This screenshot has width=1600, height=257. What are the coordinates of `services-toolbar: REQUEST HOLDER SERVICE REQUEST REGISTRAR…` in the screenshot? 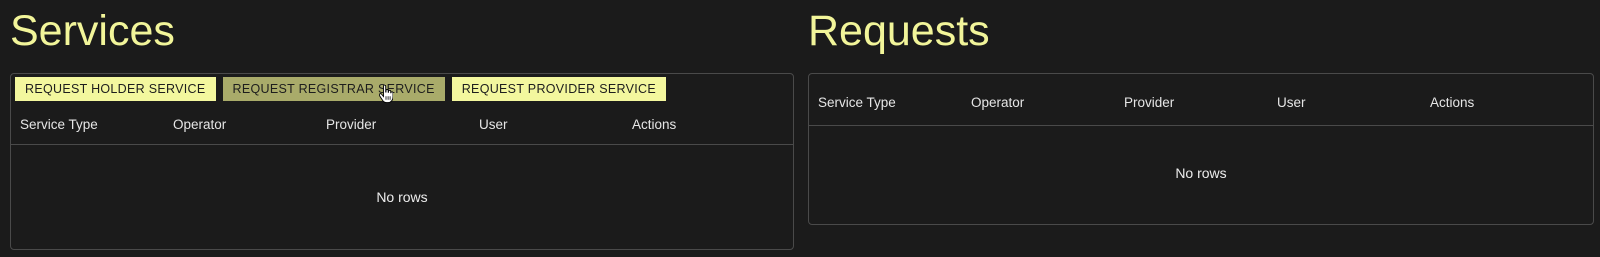 It's located at (341, 89).